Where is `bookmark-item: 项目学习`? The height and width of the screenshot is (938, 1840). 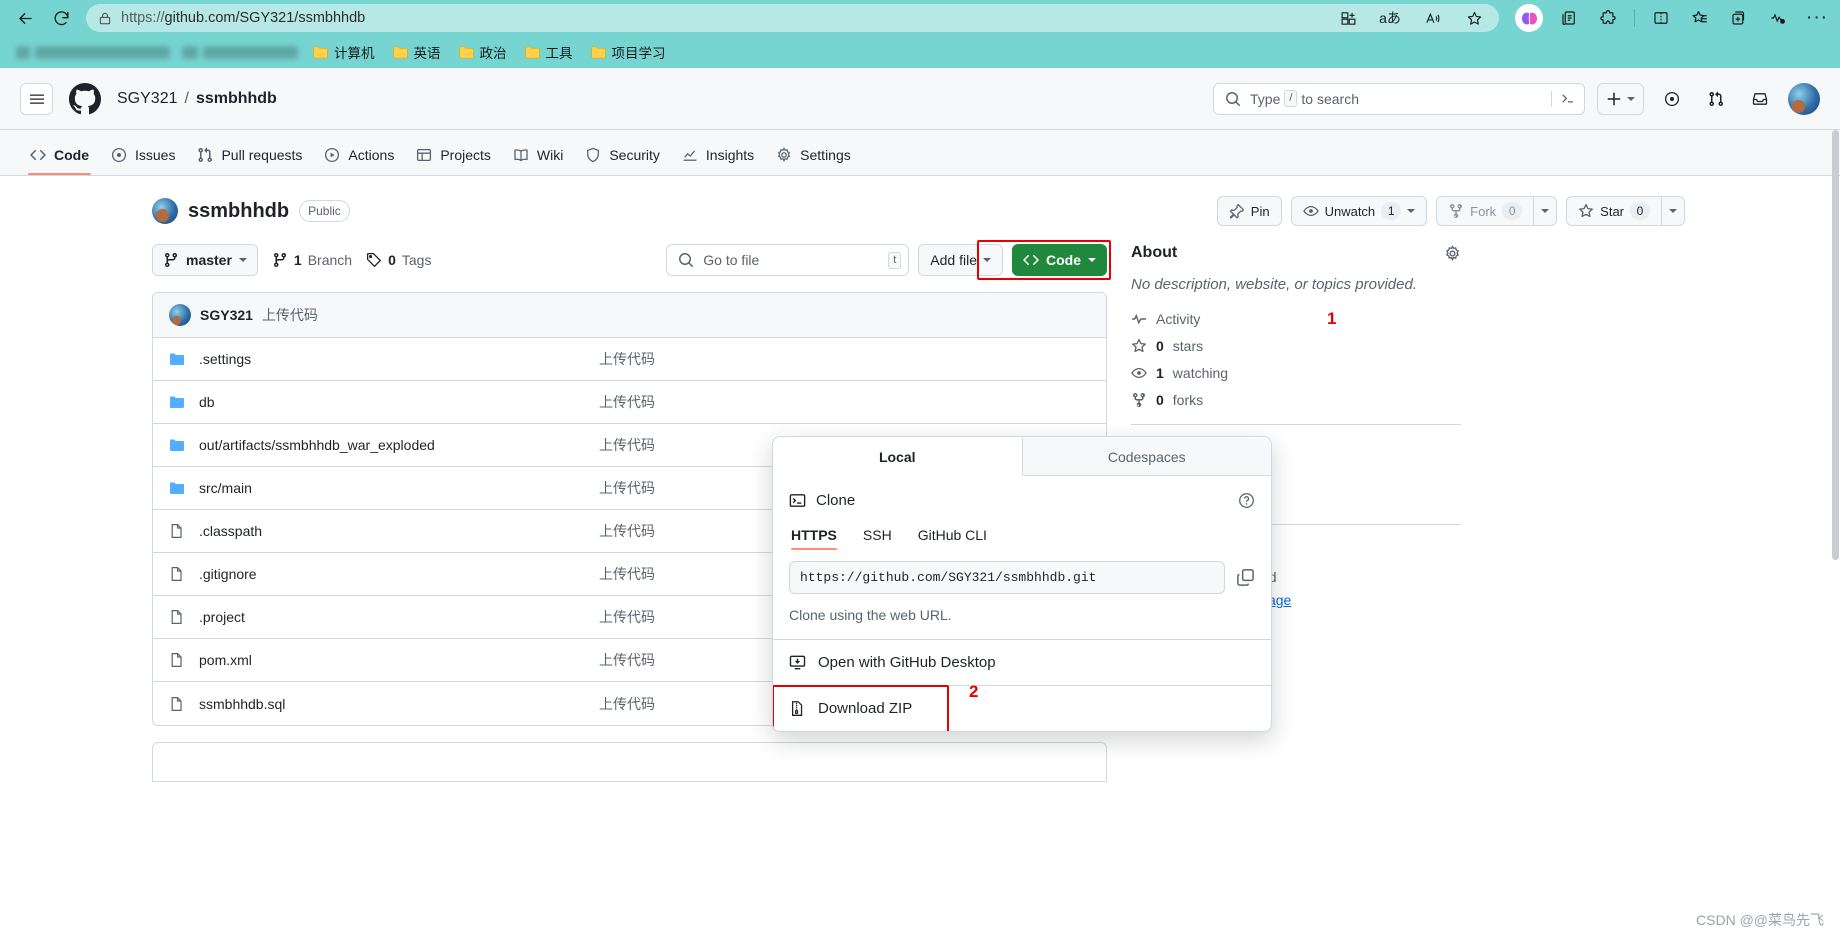 bookmark-item: 项目学习 is located at coordinates (628, 52).